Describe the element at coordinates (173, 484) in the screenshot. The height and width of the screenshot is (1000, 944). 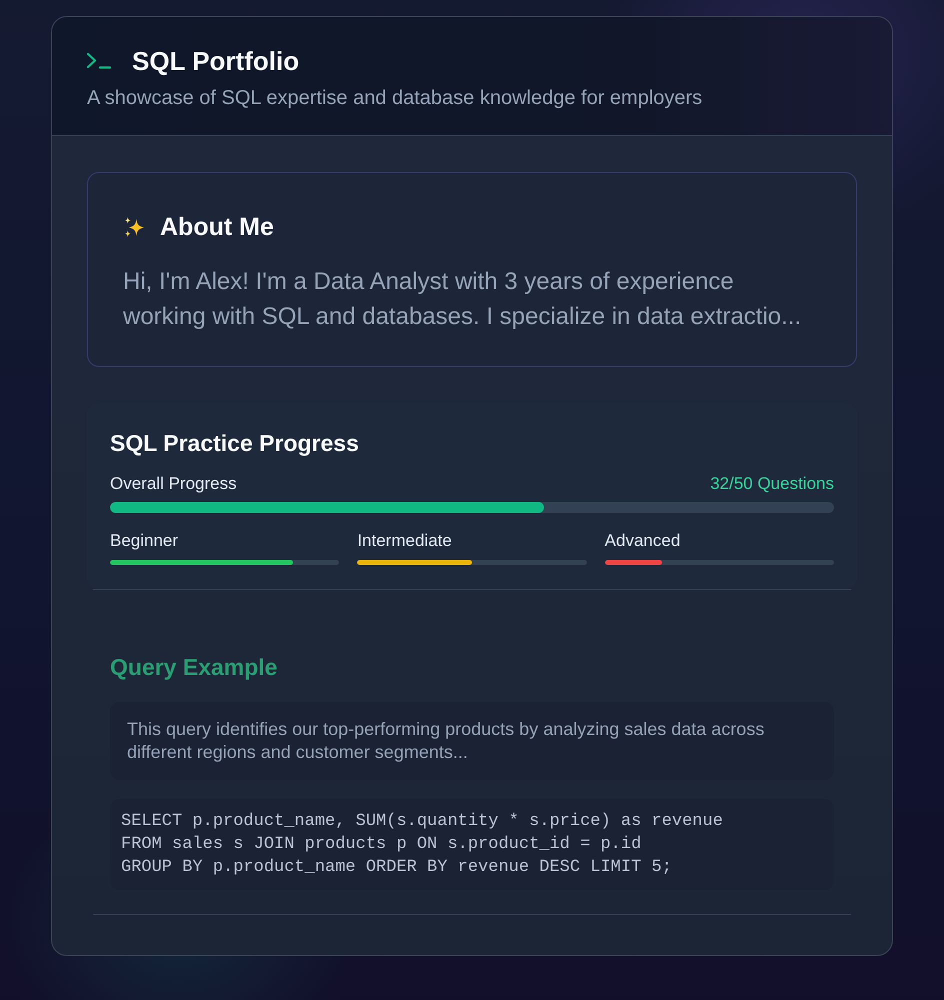
I see `overall-progress-label: Overall Progress` at that location.